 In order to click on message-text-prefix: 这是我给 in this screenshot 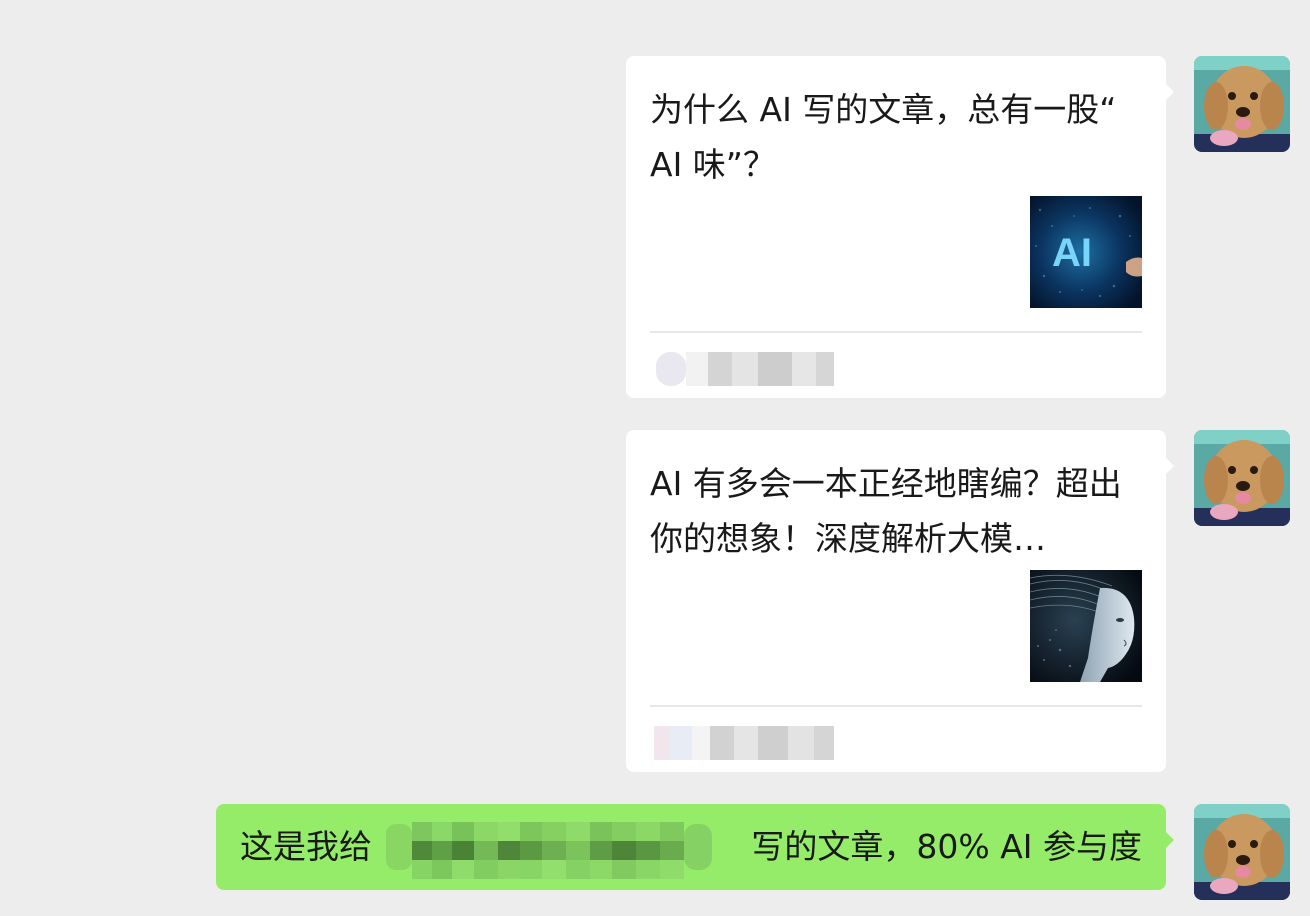, I will do `click(306, 846)`.